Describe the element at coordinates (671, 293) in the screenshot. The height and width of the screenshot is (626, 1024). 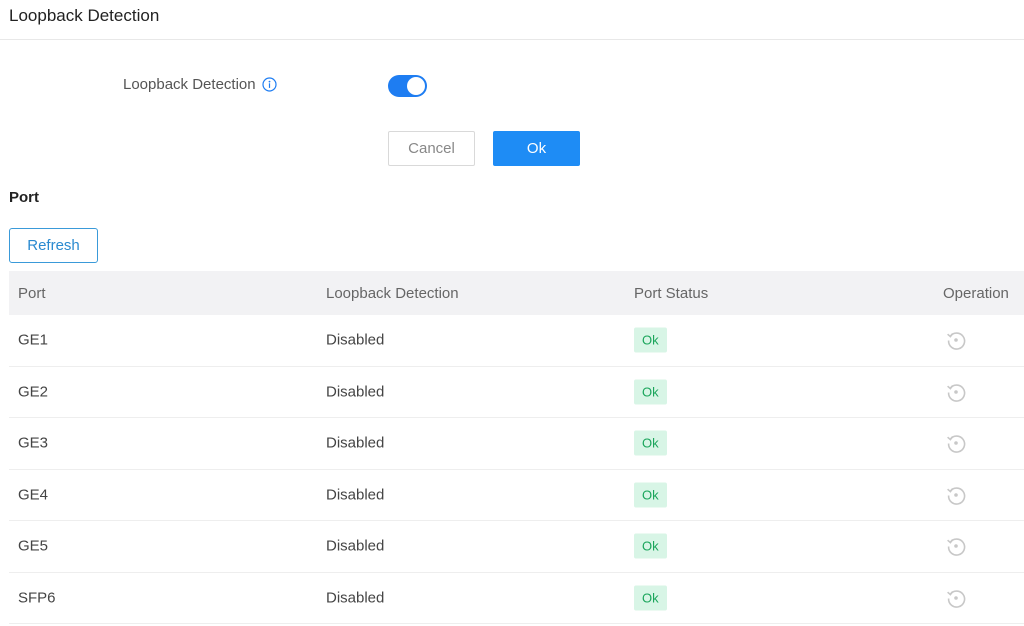
I see `column-header-port-status: Port Status` at that location.